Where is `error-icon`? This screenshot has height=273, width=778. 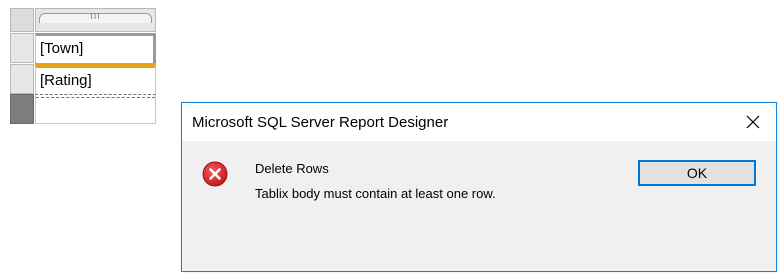
error-icon is located at coordinates (215, 174).